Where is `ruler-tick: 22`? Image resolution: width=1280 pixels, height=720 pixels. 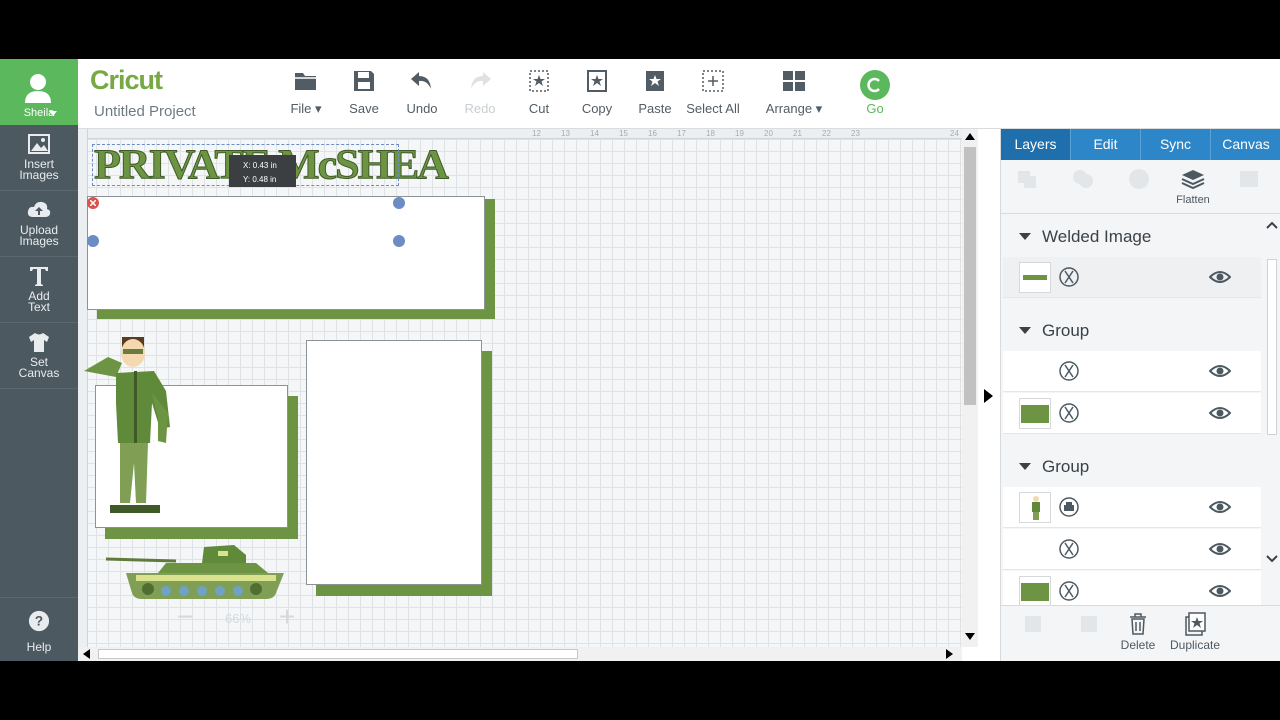
ruler-tick: 22 is located at coordinates (826, 133).